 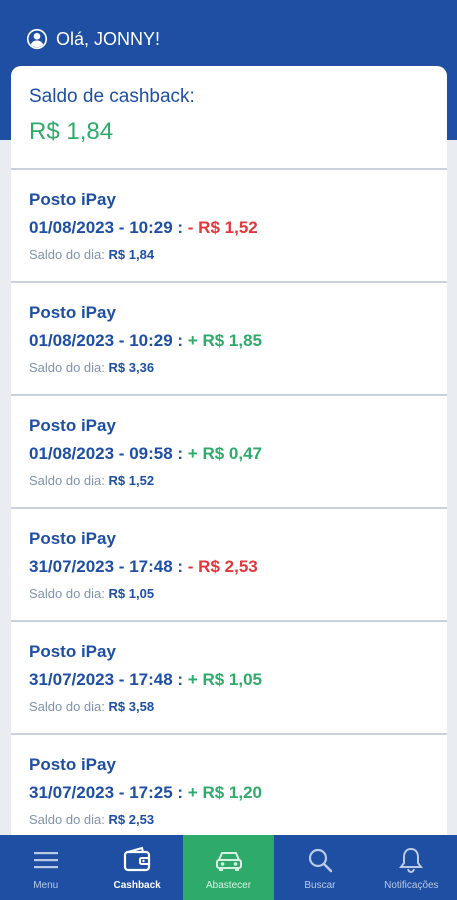 I want to click on day-balance: Saldo do dia: R$ 3,36, so click(x=229, y=367).